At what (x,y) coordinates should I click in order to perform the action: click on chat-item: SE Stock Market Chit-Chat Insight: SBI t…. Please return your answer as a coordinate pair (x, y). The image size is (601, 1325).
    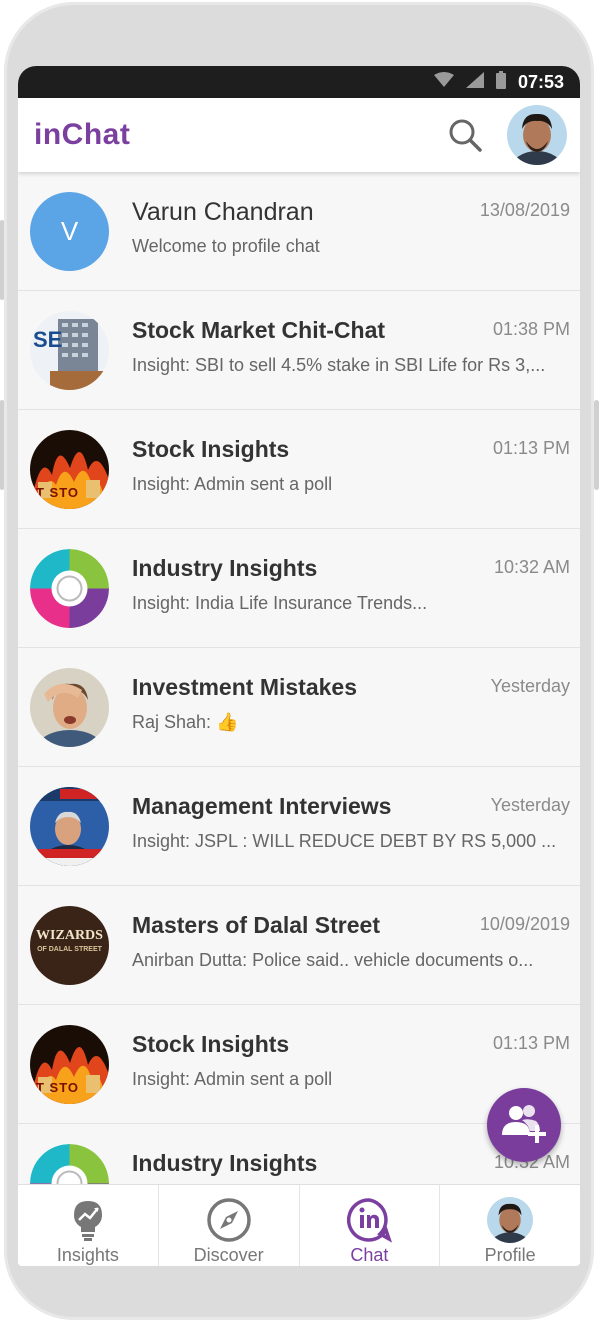
    Looking at the image, I should click on (299, 350).